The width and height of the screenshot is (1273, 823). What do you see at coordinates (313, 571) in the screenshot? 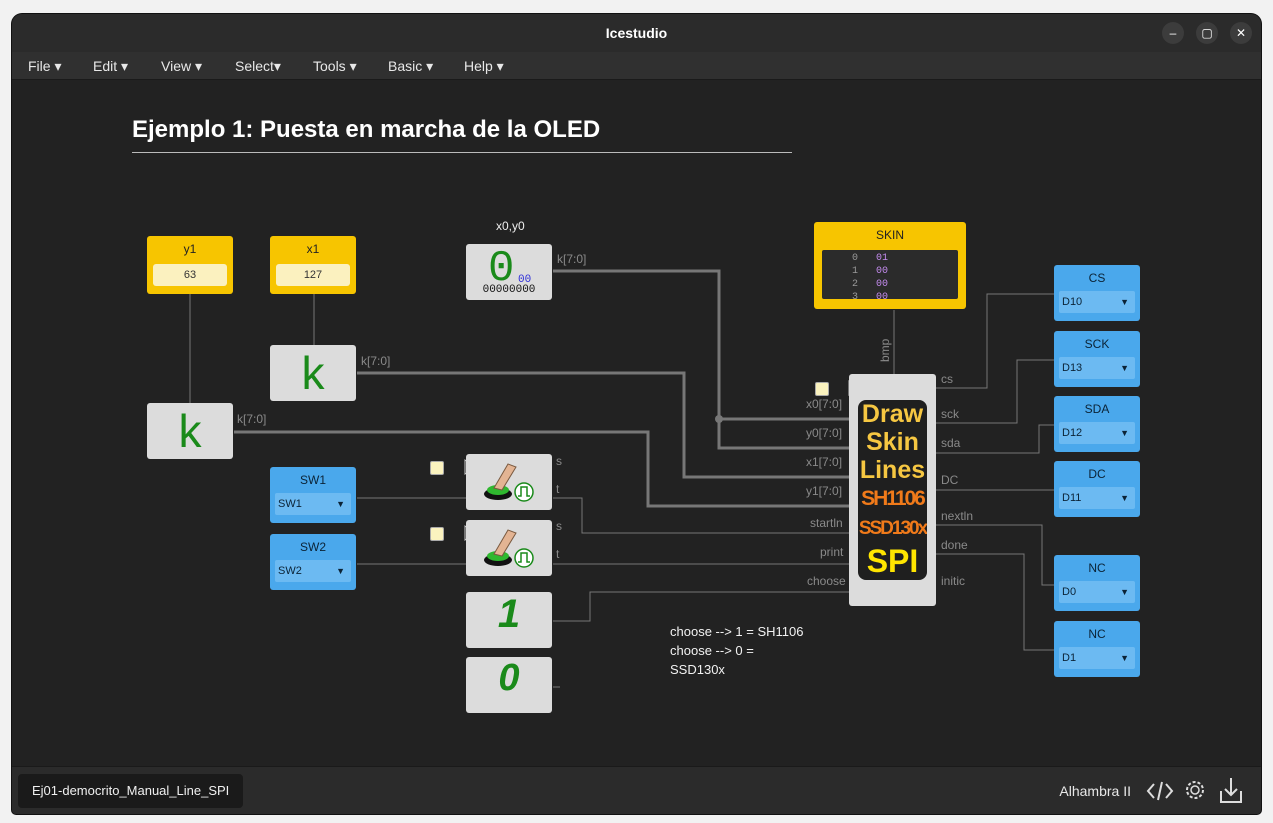
I see `sw2-pin-select: SW2 ▼` at bounding box center [313, 571].